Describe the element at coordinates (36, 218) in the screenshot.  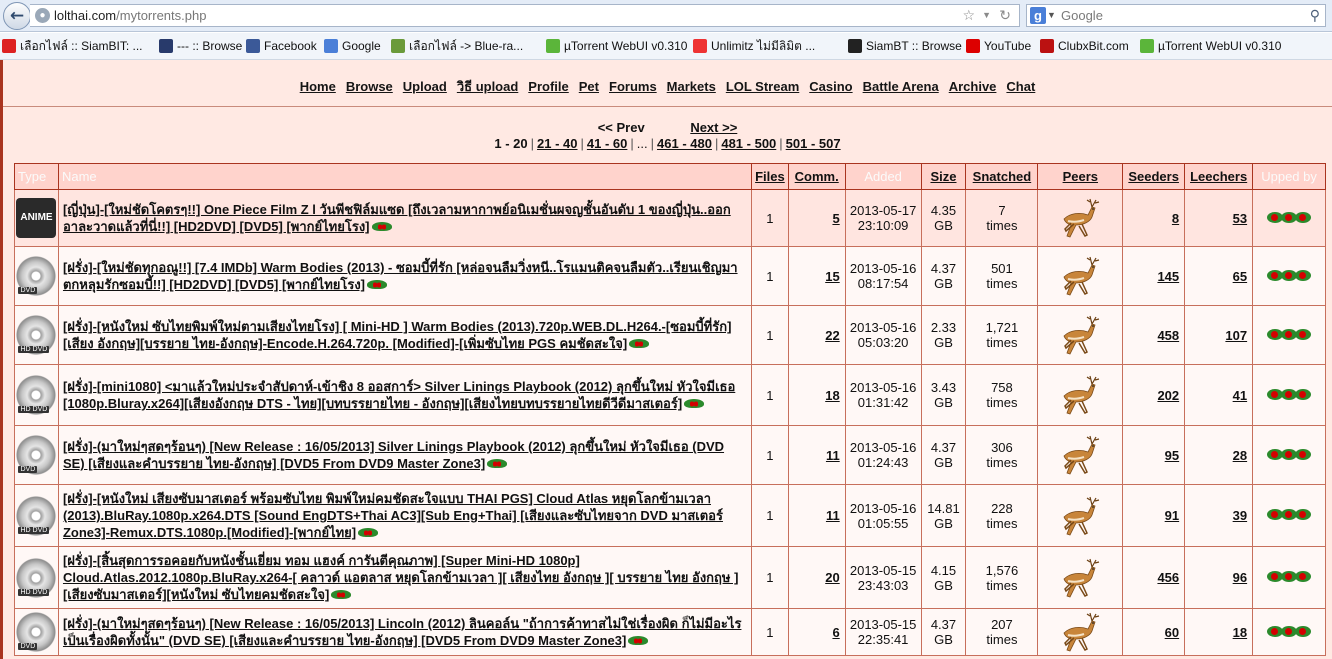
I see `anime-category-icon: ANIME` at that location.